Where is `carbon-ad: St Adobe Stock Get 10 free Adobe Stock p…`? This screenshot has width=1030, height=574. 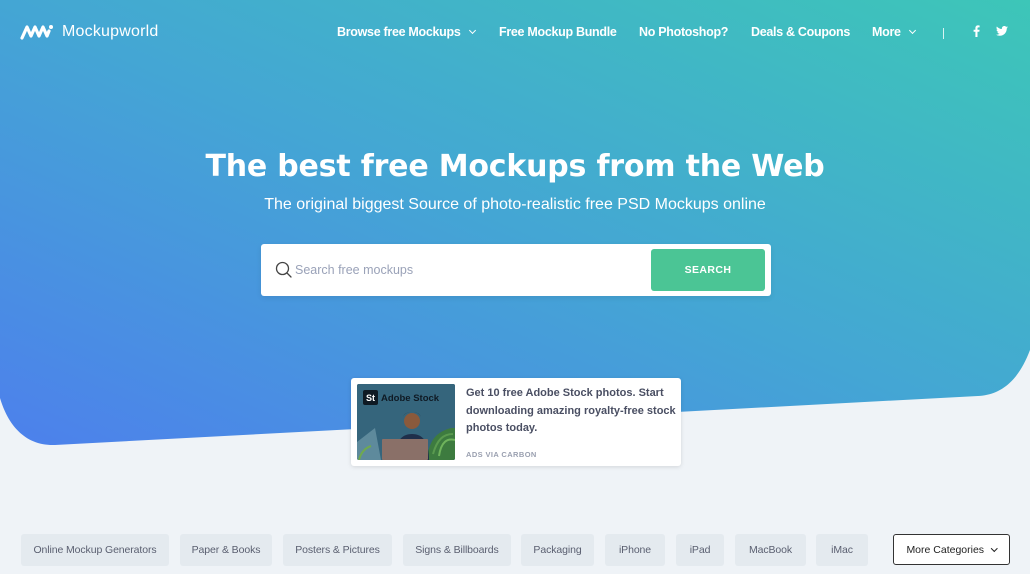 carbon-ad: St Adobe Stock Get 10 free Adobe Stock p… is located at coordinates (516, 422).